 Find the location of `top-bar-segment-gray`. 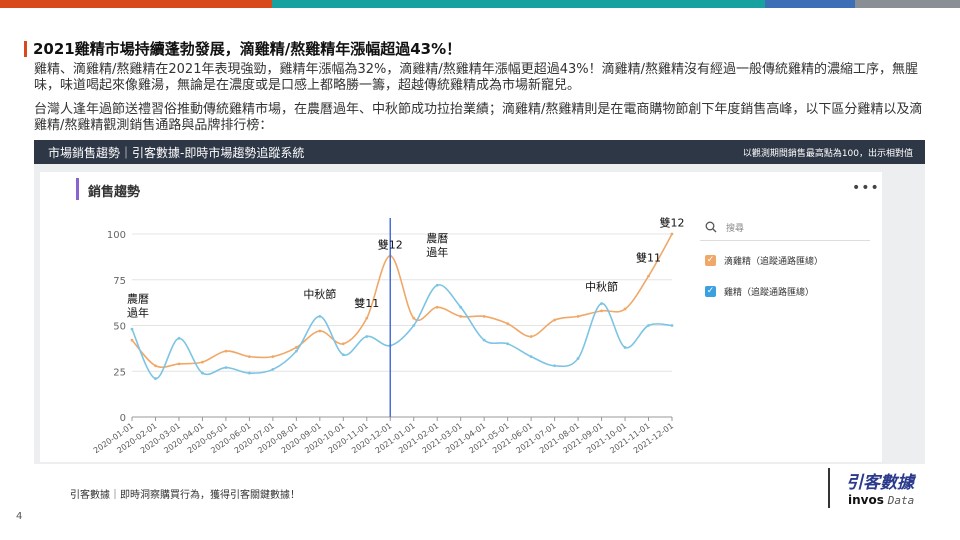

top-bar-segment-gray is located at coordinates (907, 4).